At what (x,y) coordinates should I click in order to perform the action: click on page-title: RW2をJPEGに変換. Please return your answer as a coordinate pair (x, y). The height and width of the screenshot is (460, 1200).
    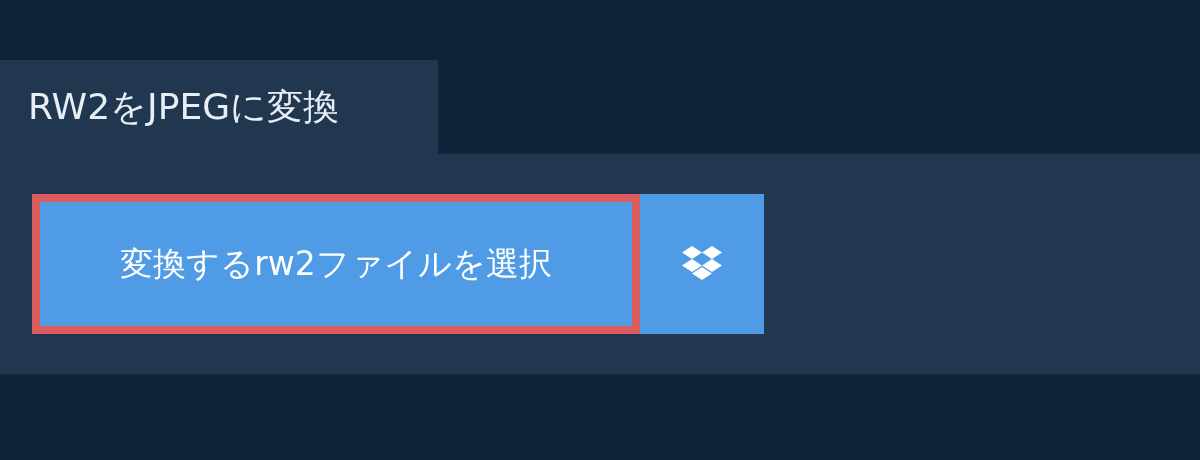
    Looking at the image, I should click on (184, 106).